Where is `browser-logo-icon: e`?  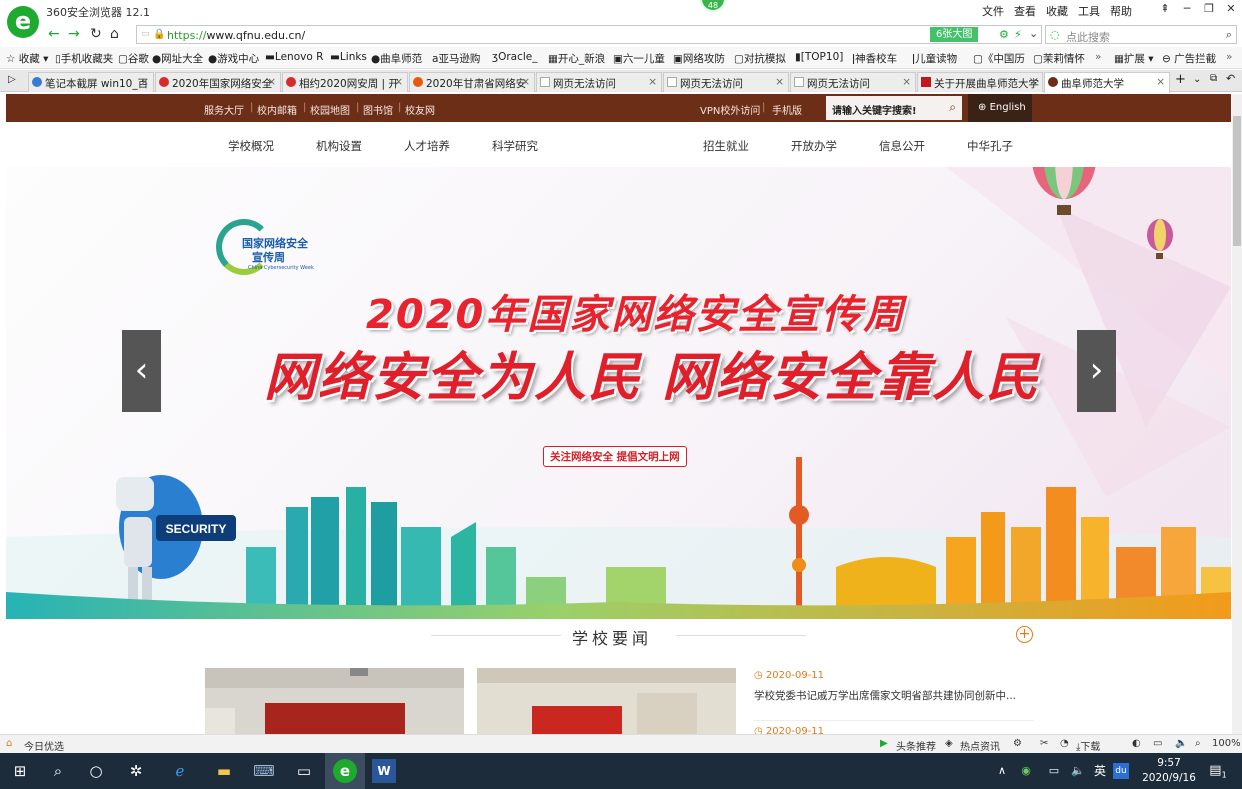 browser-logo-icon: e is located at coordinates (23, 22).